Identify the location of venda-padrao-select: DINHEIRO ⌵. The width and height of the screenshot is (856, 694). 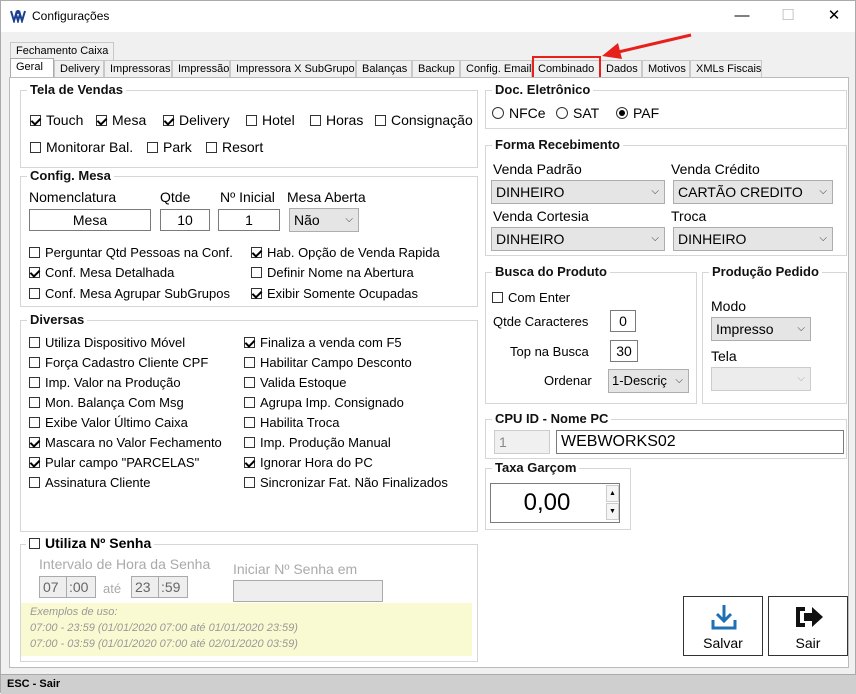
(578, 192).